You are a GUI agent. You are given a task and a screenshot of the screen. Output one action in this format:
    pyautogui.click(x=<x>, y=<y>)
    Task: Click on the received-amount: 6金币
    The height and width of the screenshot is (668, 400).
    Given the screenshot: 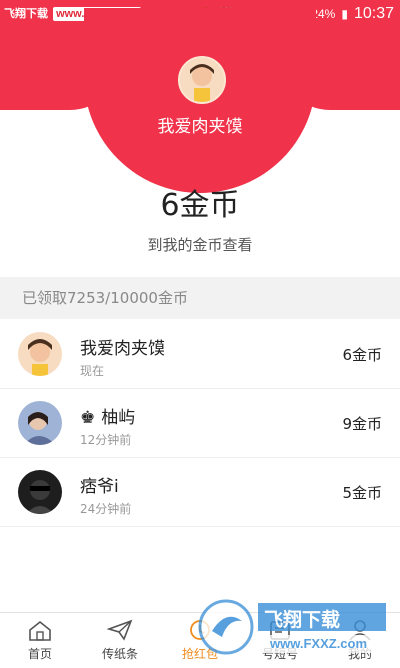 What is the action you would take?
    pyautogui.click(x=200, y=205)
    